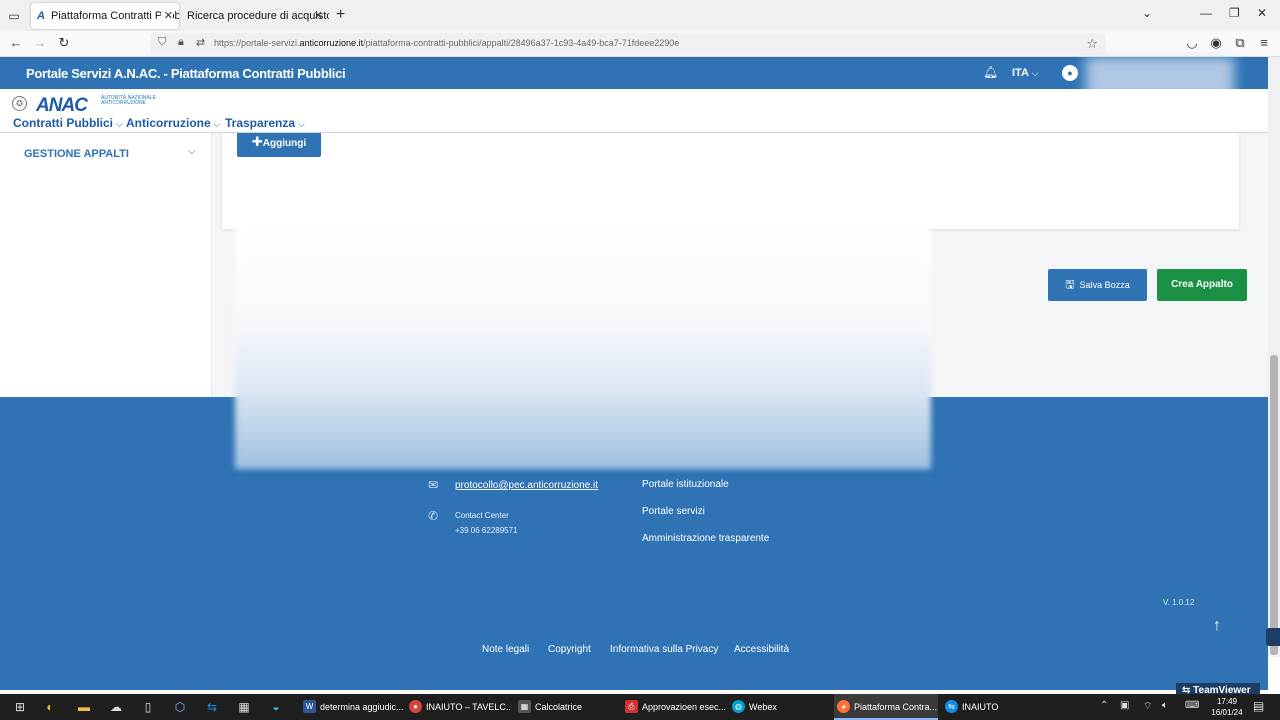 The width and height of the screenshot is (1280, 720). Describe the element at coordinates (76, 154) in the screenshot. I see `sidebar-section-gestione-appalti: GESTIONE APPALTI` at that location.